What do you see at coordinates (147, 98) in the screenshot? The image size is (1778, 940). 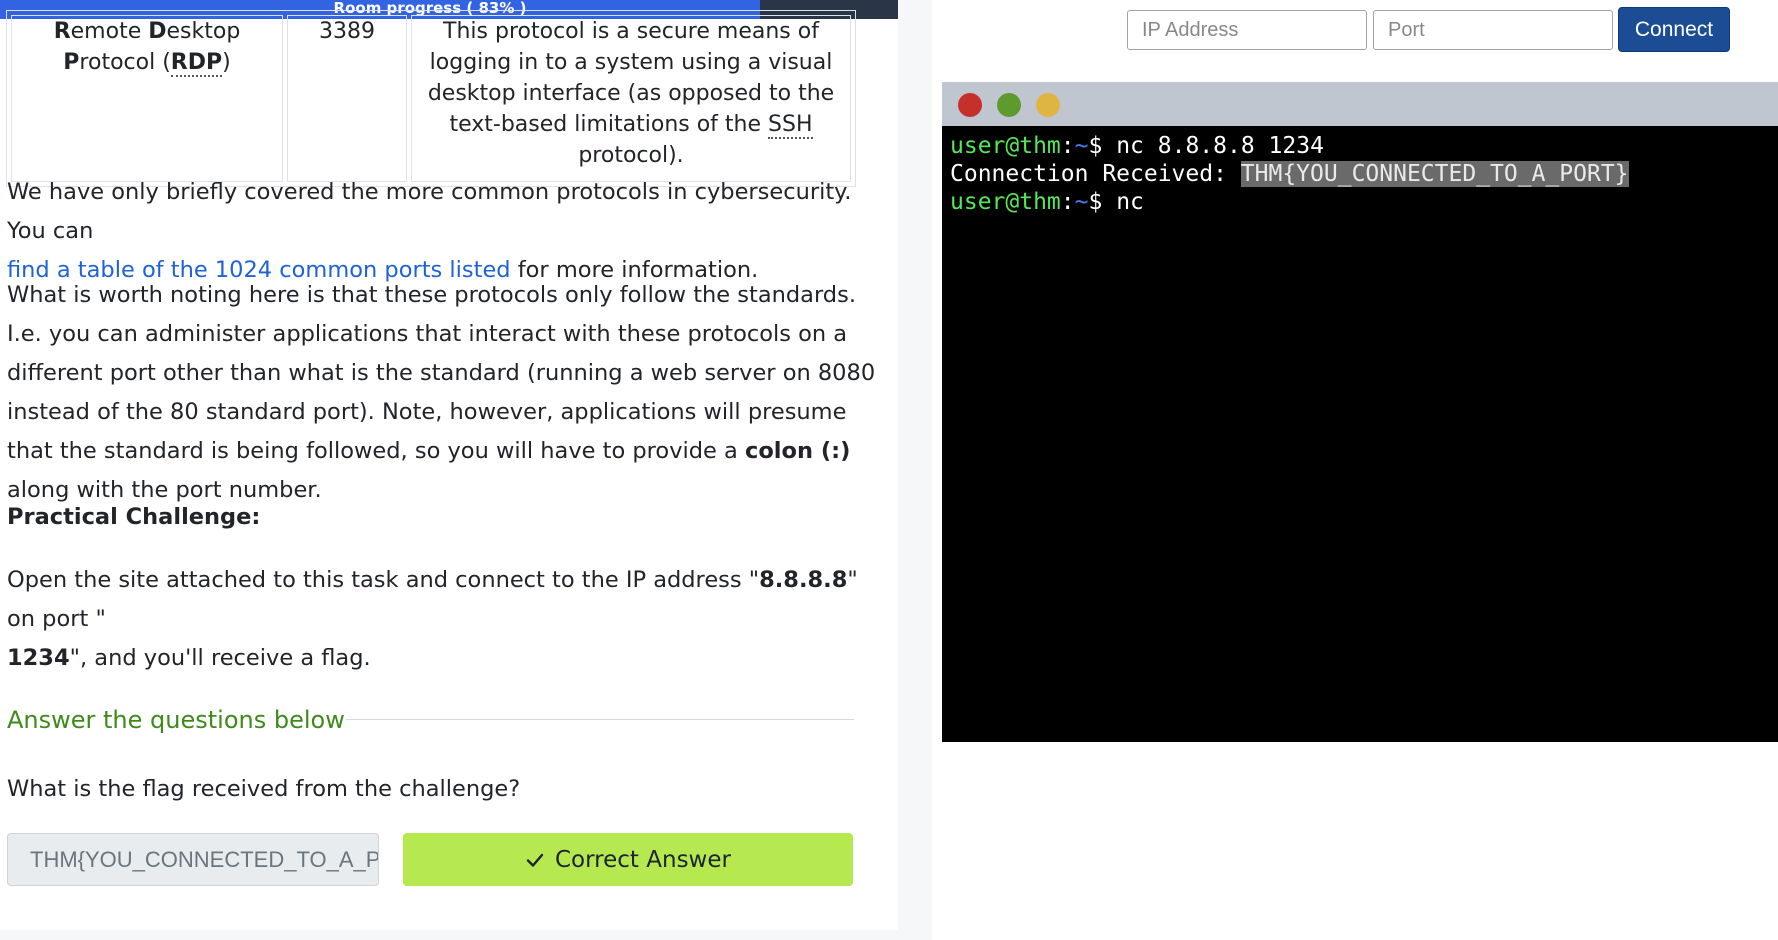 I see `protocol-name-cell: Remote Desktop Protocol (RDP)` at bounding box center [147, 98].